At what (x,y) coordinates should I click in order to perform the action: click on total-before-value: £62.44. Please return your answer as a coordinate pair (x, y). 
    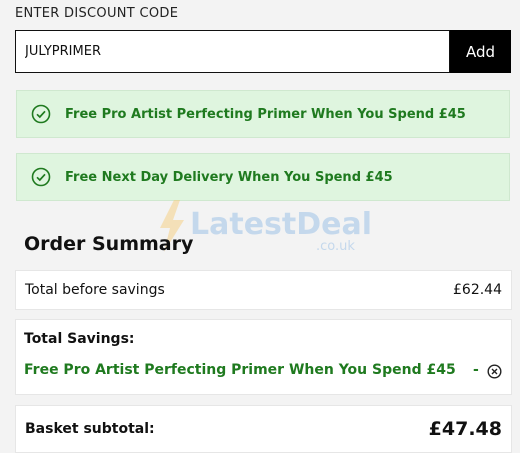
    Looking at the image, I should click on (477, 290).